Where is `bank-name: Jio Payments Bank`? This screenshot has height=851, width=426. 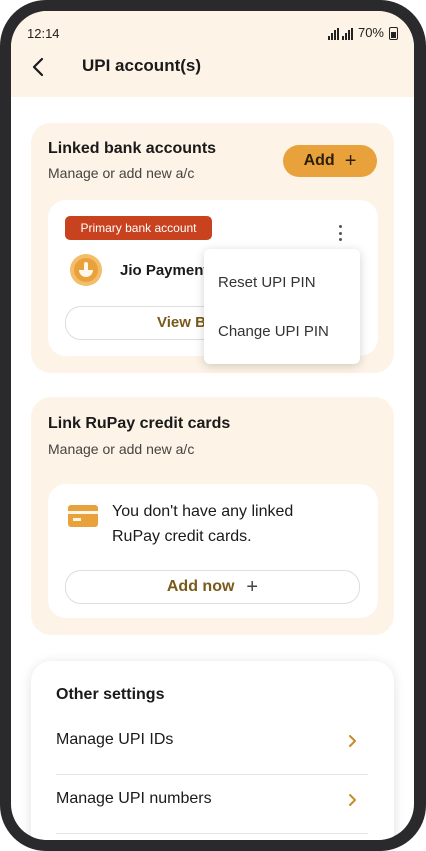 bank-name: Jio Payments Bank is located at coordinates (165, 270).